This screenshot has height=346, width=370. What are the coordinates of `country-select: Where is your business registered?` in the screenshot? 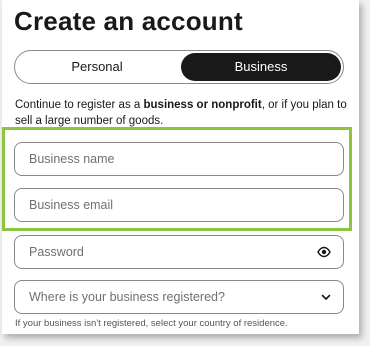 It's located at (179, 297).